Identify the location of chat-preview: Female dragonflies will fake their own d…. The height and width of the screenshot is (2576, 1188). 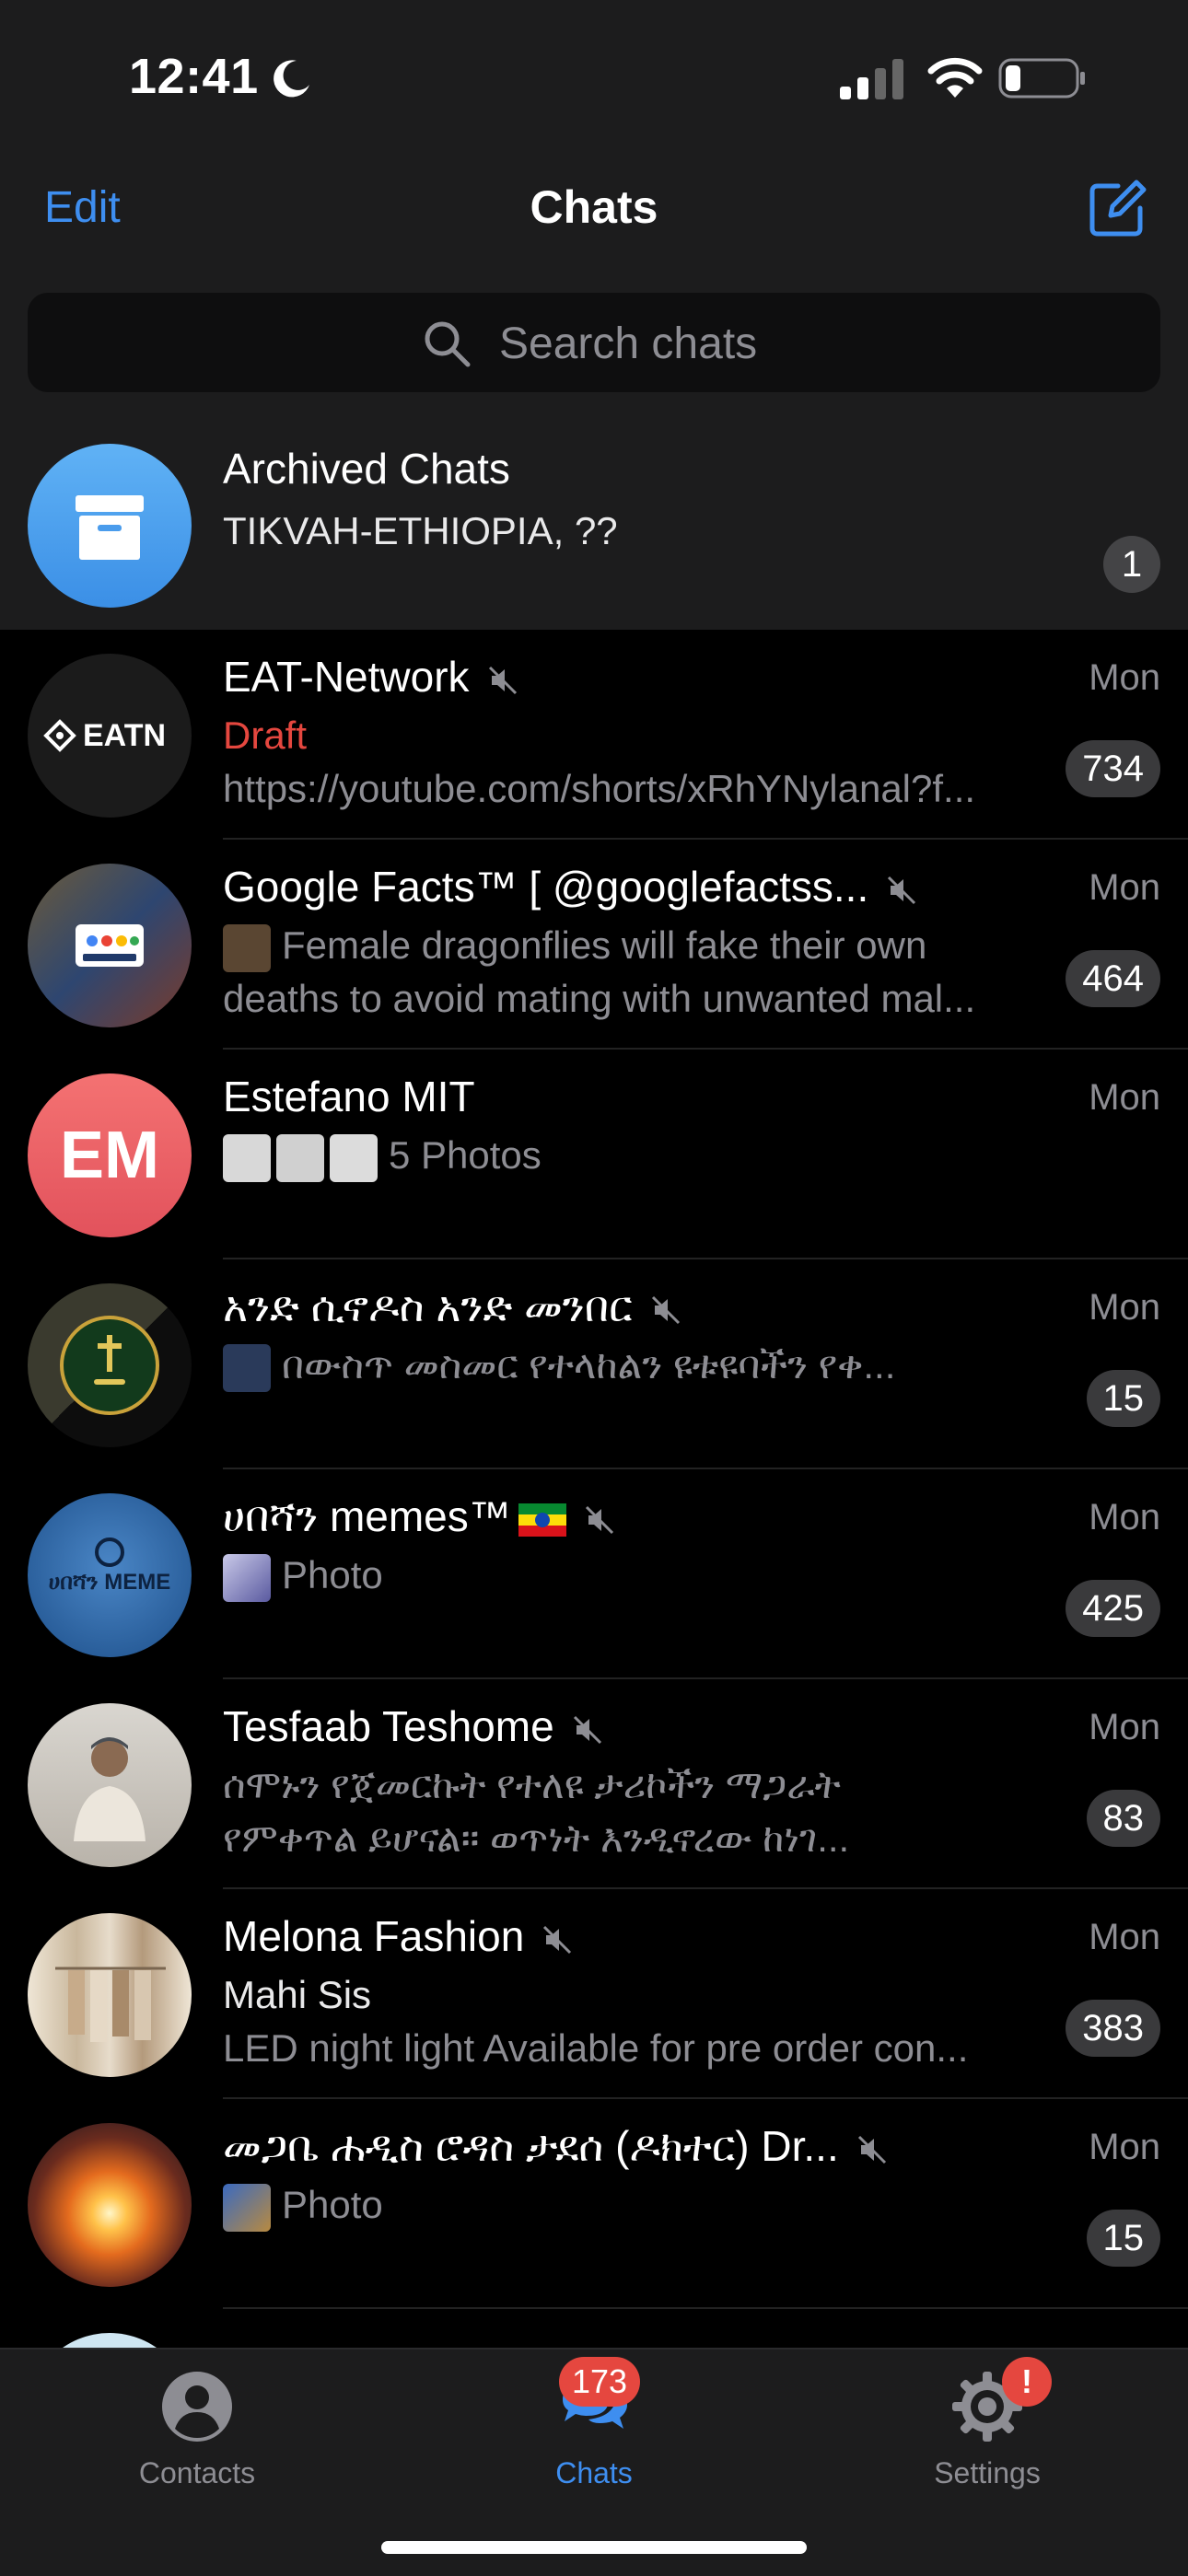
(599, 971).